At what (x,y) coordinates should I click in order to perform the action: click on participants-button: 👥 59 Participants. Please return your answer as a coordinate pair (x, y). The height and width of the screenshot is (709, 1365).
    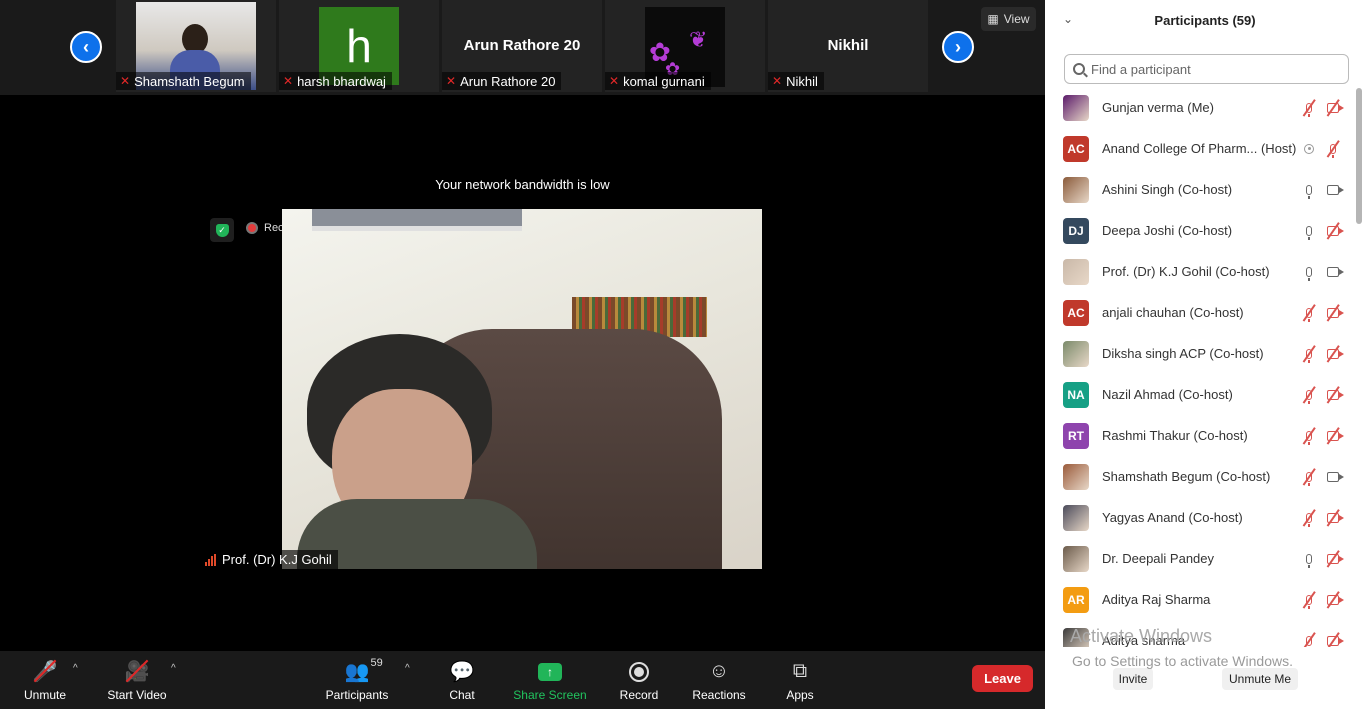
    Looking at the image, I should click on (357, 680).